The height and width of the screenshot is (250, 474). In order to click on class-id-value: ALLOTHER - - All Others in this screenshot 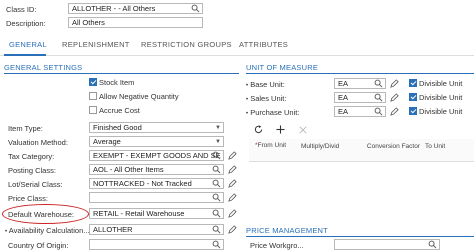, I will do `click(114, 8)`.